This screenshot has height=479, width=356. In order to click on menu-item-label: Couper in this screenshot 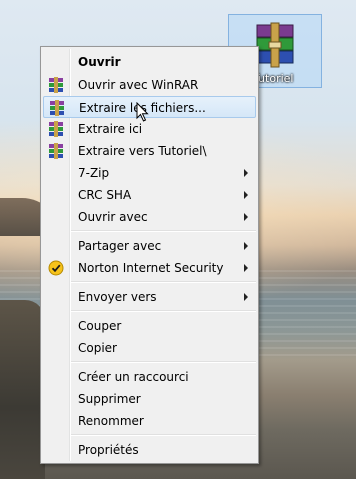, I will do `click(100, 326)`.